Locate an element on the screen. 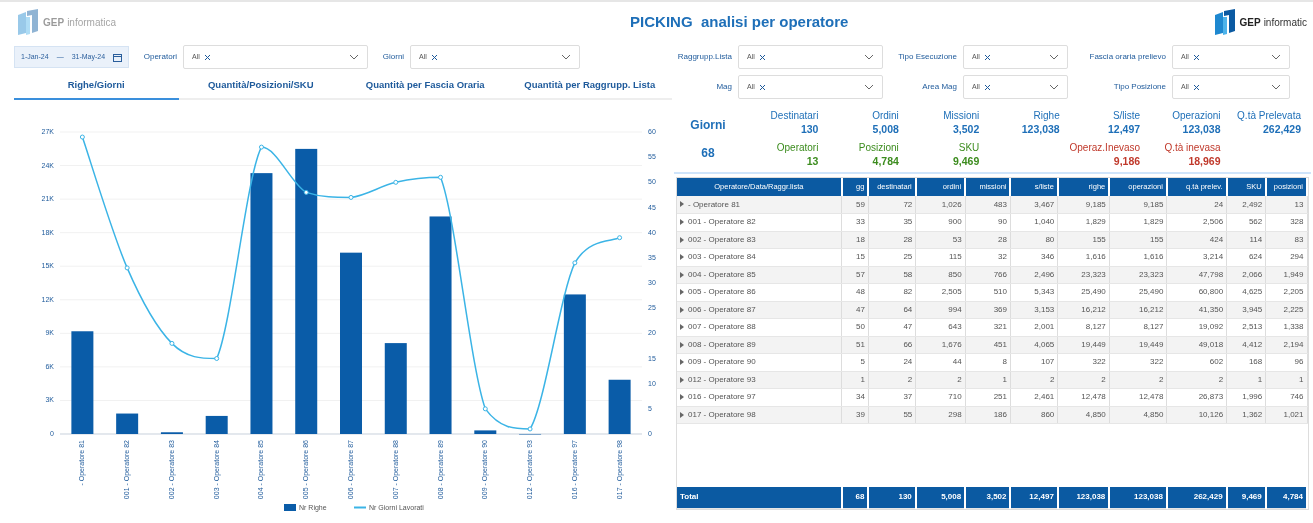 This screenshot has height=523, width=1313. total-cell: 130 is located at coordinates (892, 497).